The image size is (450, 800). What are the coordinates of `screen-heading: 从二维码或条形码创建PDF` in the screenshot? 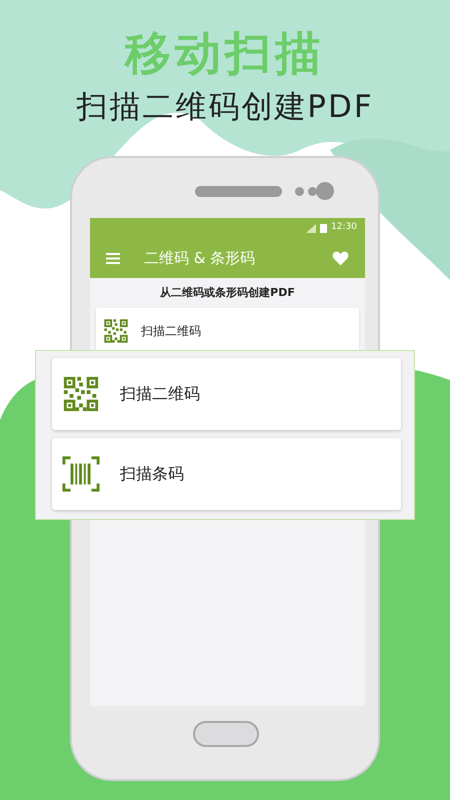 It's located at (227, 292).